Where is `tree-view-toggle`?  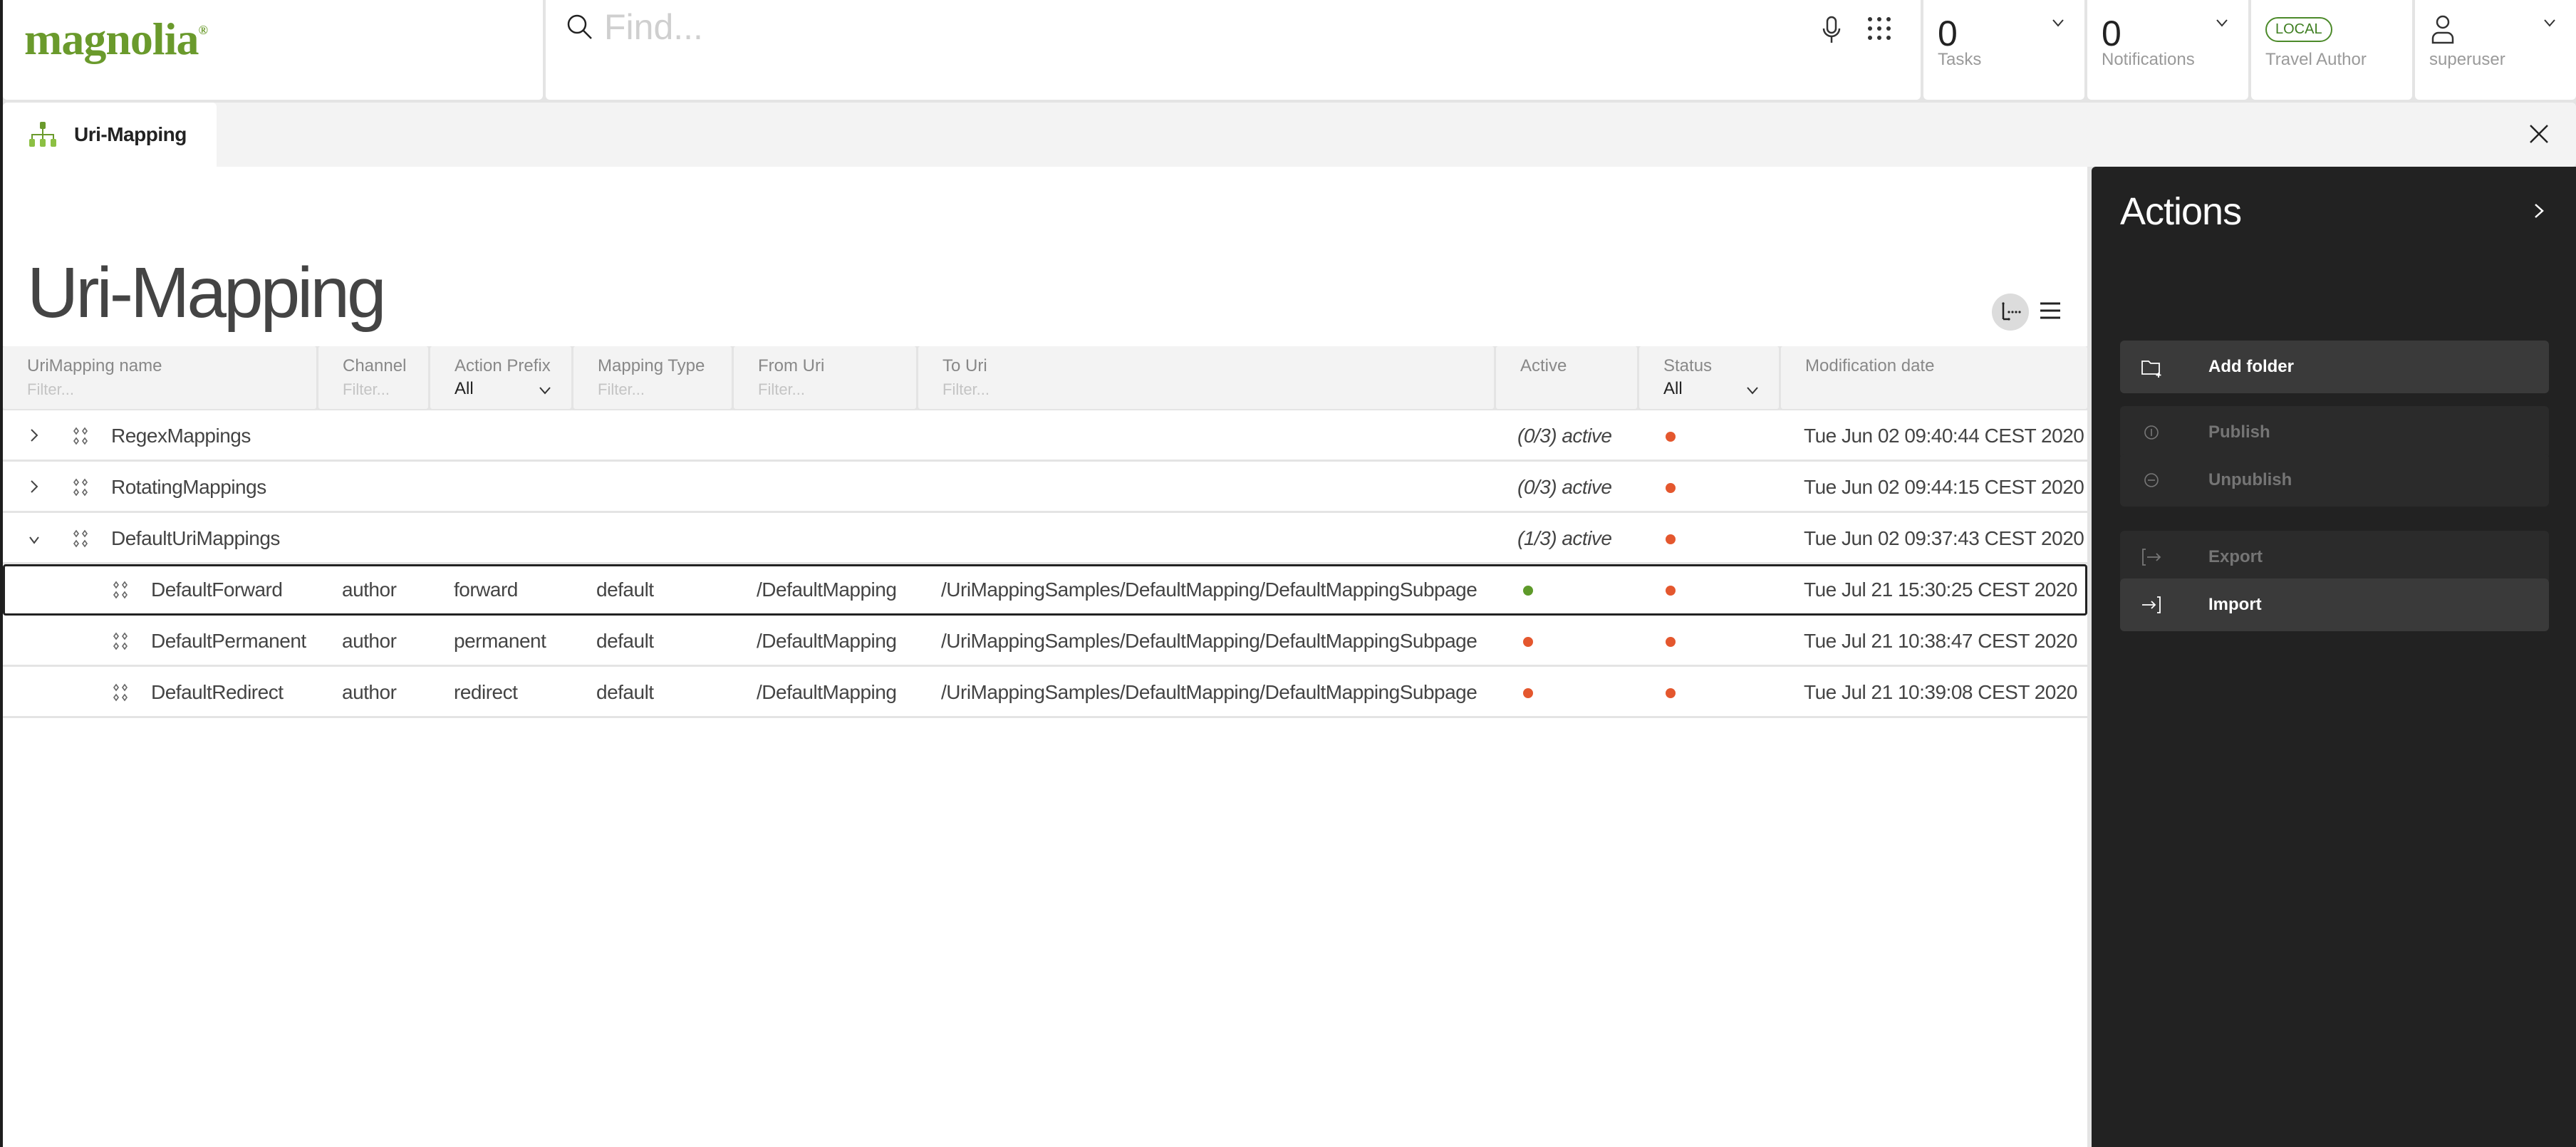 tree-view-toggle is located at coordinates (2010, 312).